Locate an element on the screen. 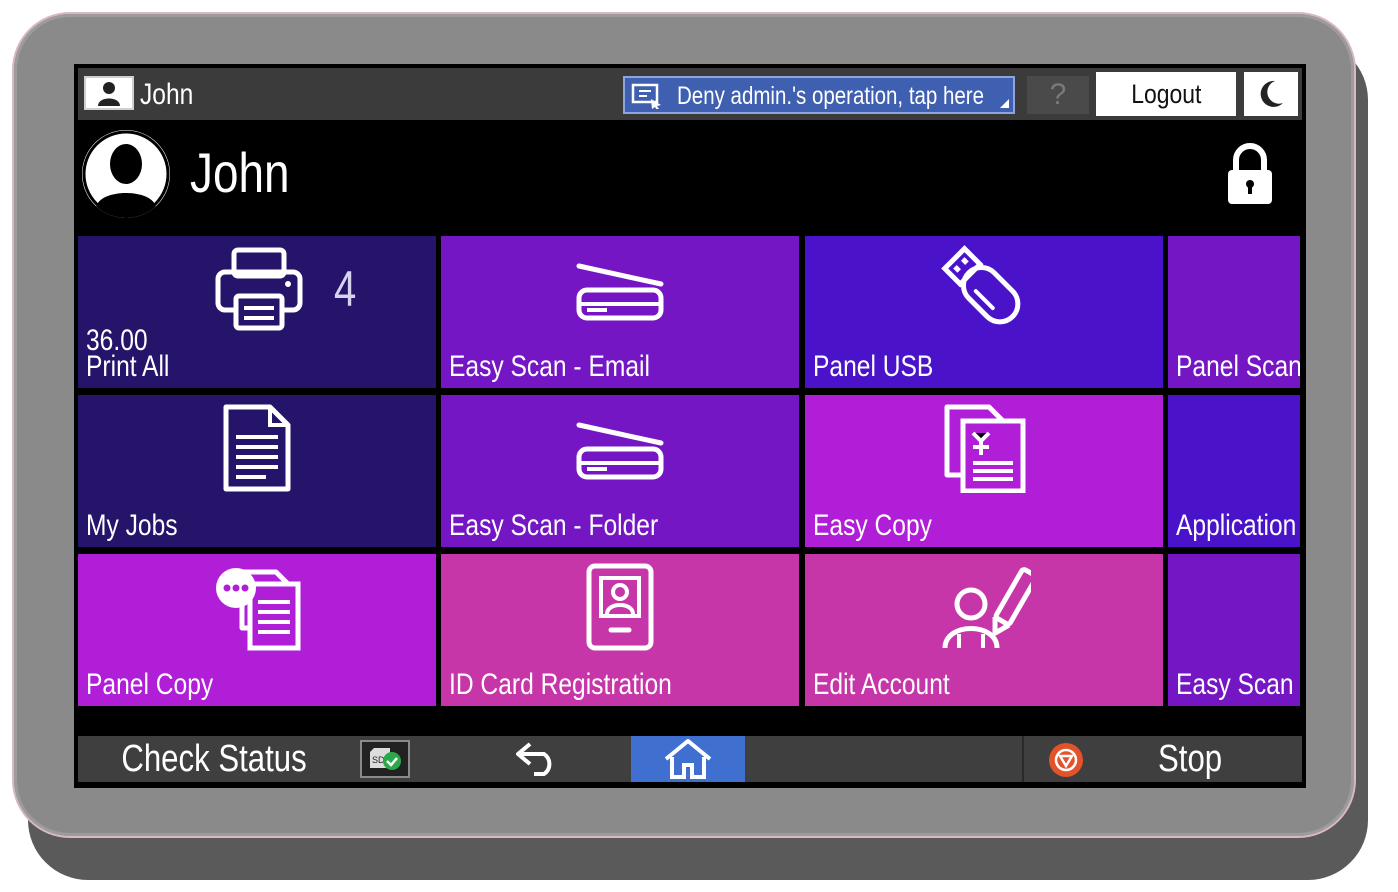  tile-easy-copy: Easy Copy is located at coordinates (984, 471).